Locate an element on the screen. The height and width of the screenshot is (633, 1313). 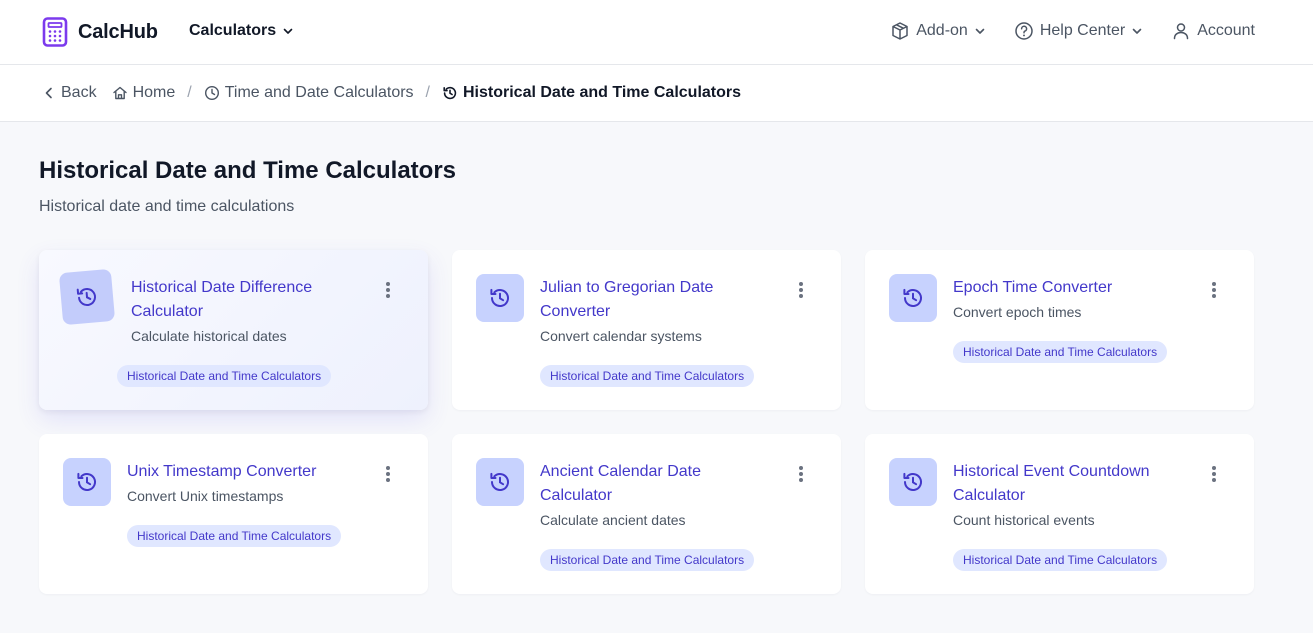
account-navigation: Add-on Help Center Account is located at coordinates (1072, 31).